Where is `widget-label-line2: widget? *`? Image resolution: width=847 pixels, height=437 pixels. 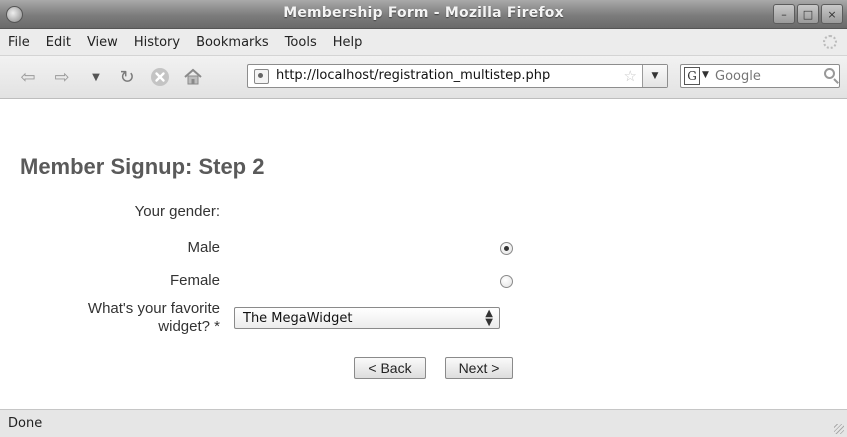
widget-label-line2: widget? * is located at coordinates (189, 326).